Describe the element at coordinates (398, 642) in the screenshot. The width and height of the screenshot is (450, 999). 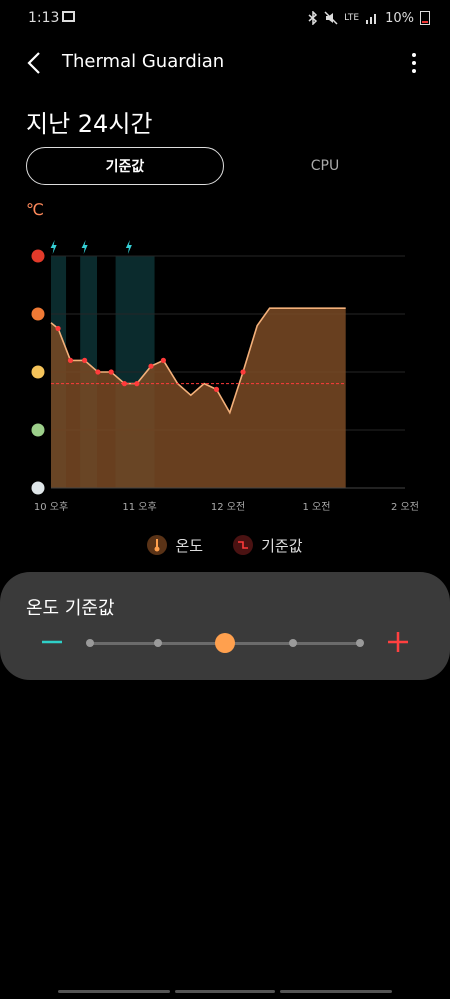
I see `plus-icon` at that location.